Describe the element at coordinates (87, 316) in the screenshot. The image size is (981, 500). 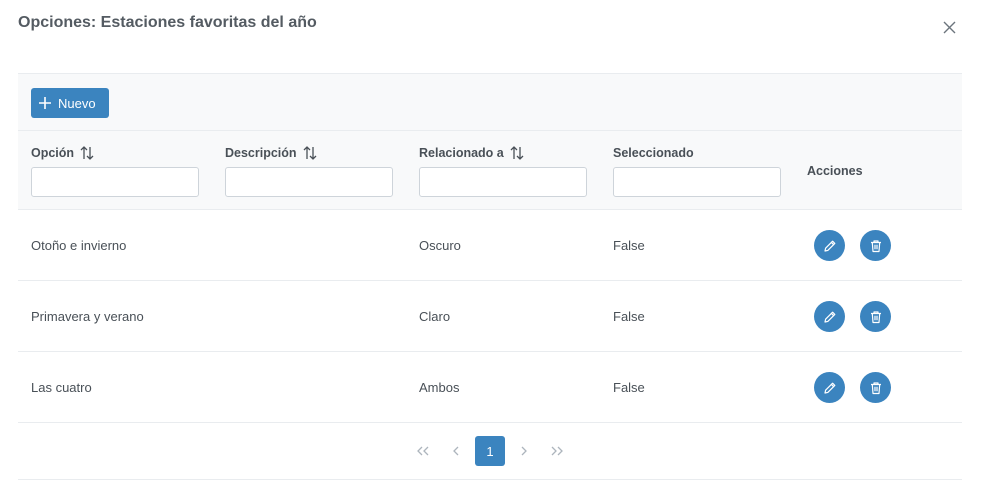
I see `cell-opcion: Primavera y verano` at that location.